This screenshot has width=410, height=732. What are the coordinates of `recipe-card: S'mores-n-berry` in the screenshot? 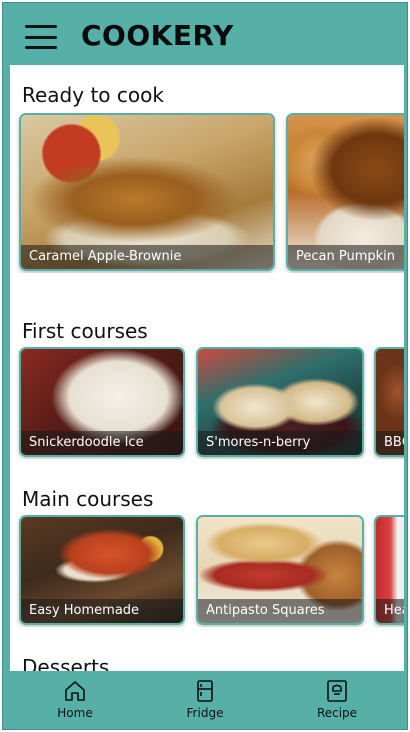 It's located at (280, 402).